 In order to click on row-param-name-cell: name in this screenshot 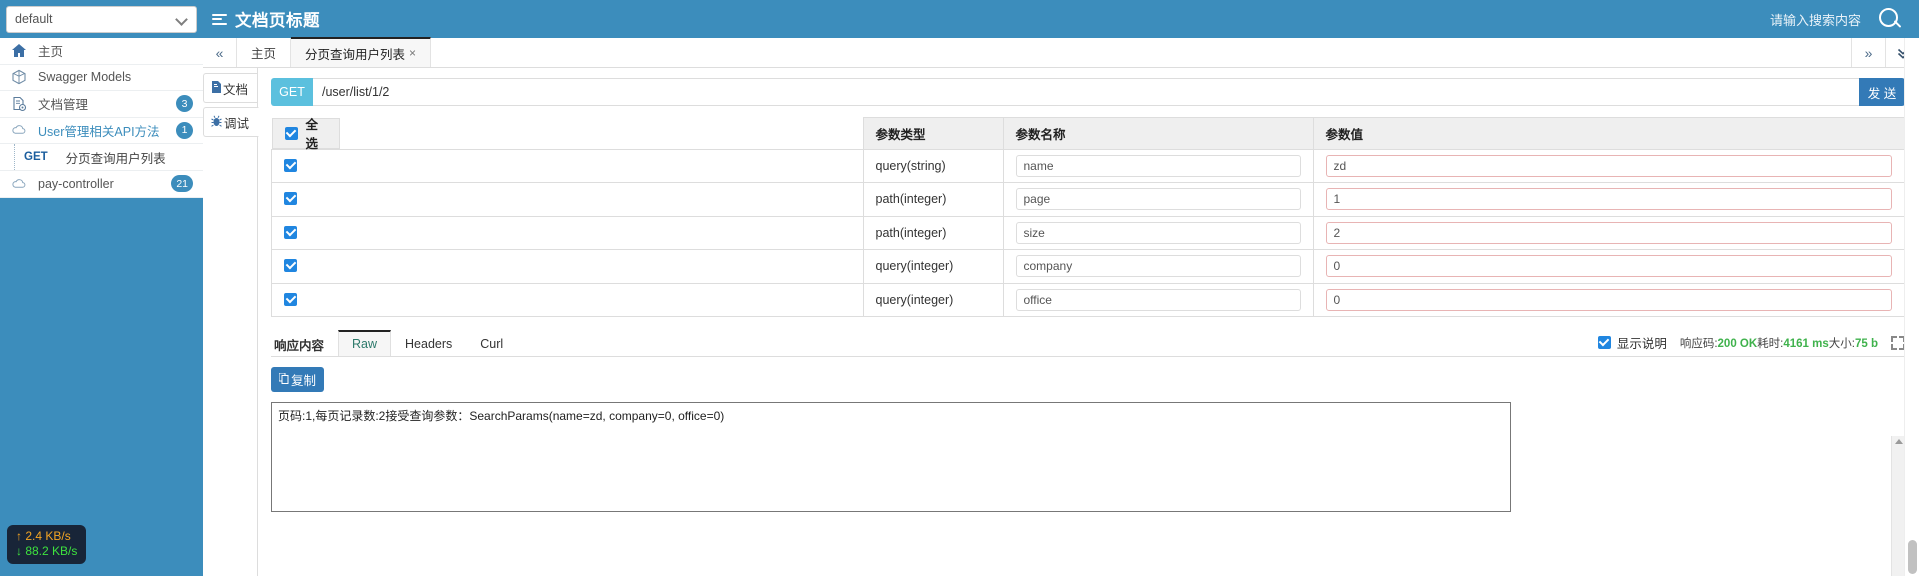, I will do `click(1158, 165)`.